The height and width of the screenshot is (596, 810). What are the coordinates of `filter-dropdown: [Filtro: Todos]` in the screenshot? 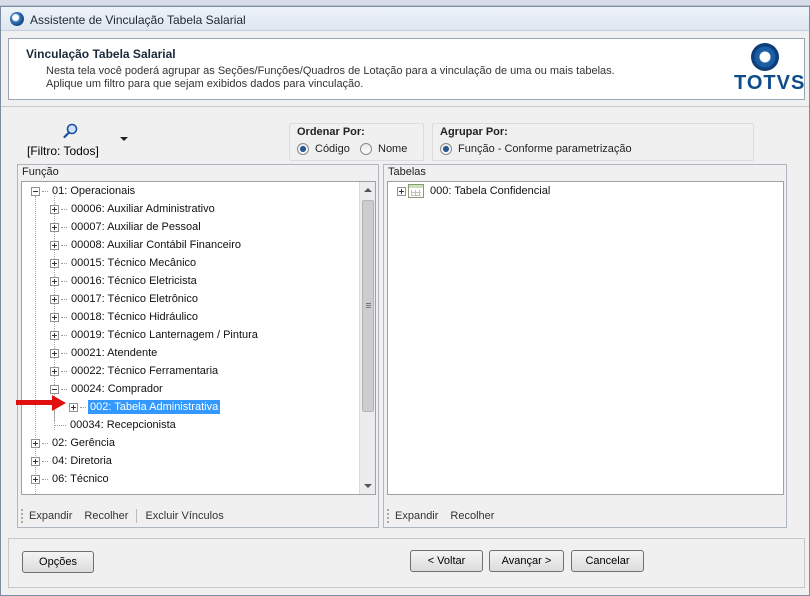 It's located at (81, 139).